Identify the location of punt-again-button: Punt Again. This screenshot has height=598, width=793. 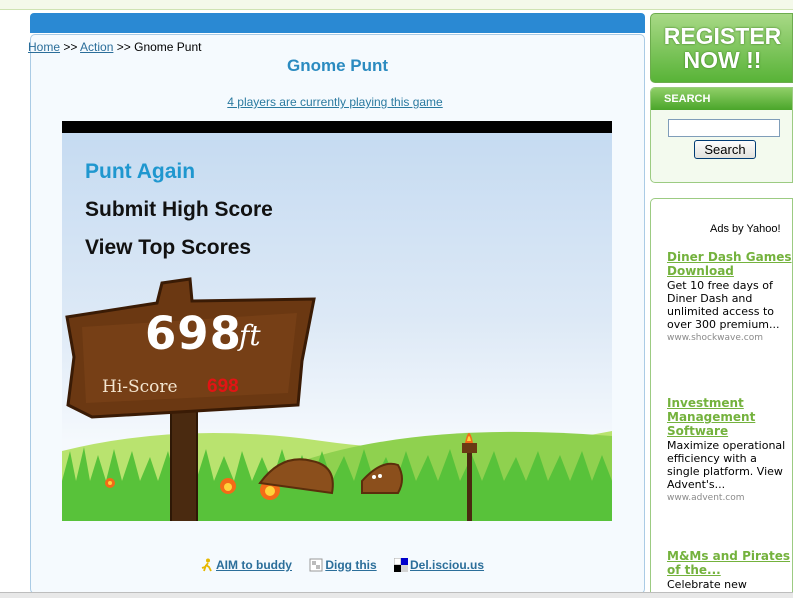
(140, 172).